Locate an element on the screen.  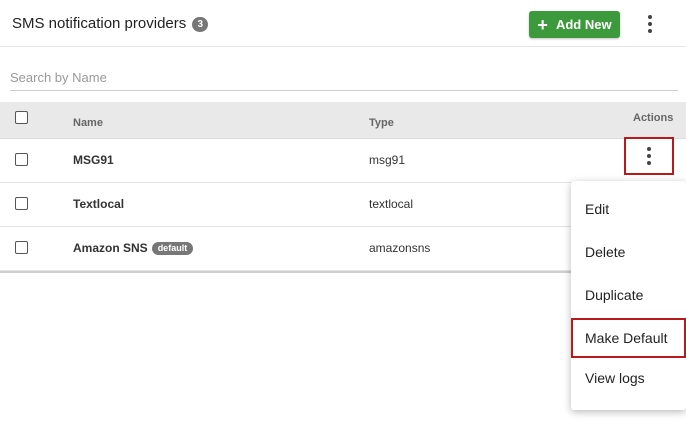
table-row: MSG91 msg91 is located at coordinates (343, 161).